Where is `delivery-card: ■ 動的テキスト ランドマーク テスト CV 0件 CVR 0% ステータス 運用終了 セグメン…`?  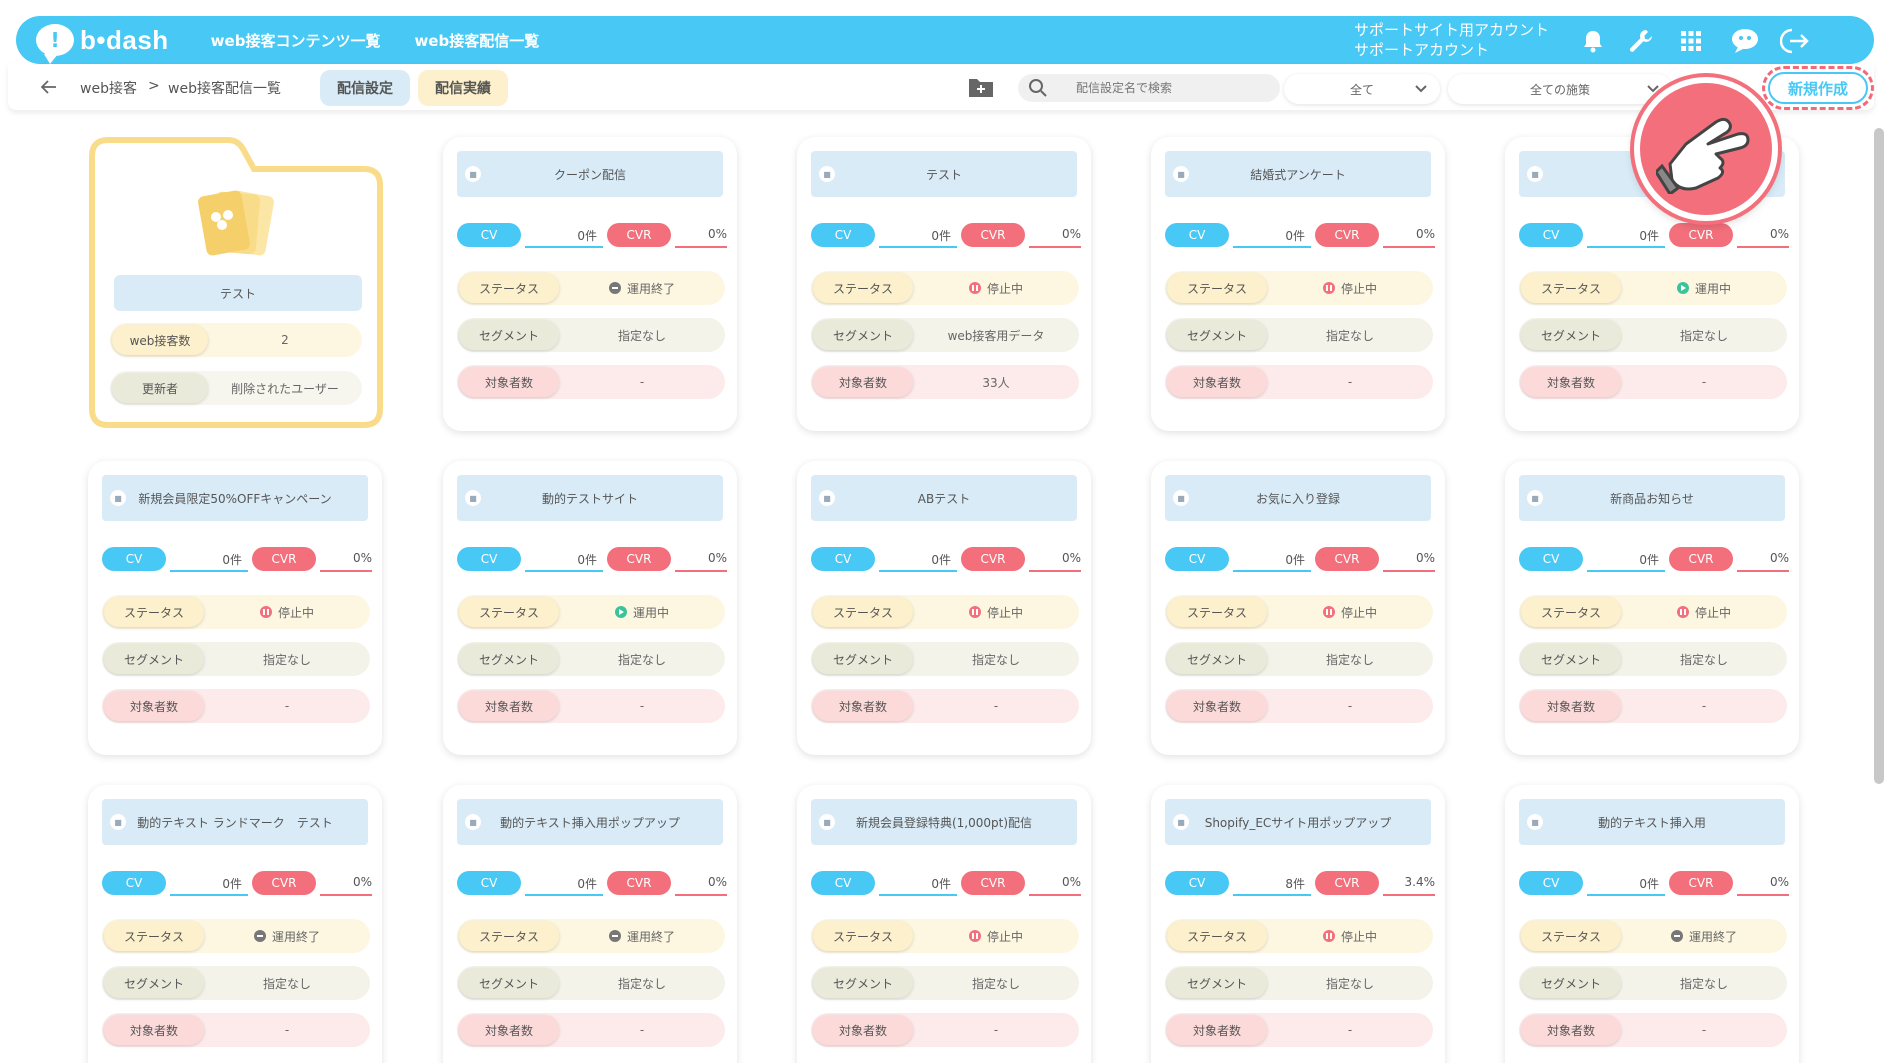
delivery-card: ■ 動的テキスト ランドマーク テスト CV 0件 CVR 0% ステータス 運用終了 セグメン… is located at coordinates (235, 924).